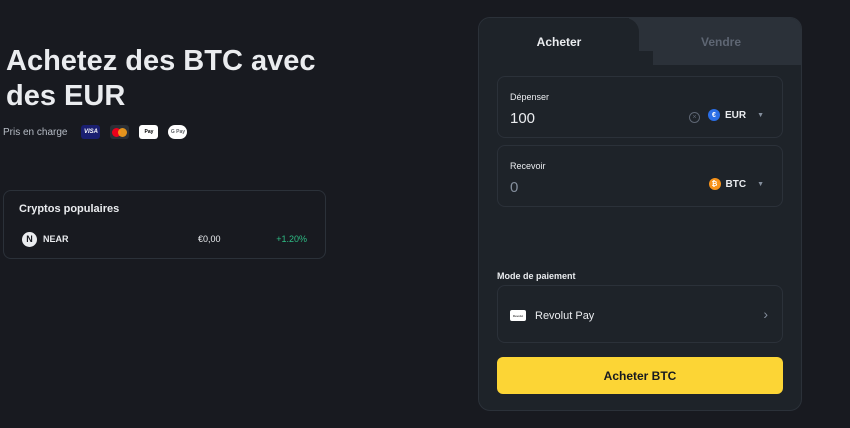 The height and width of the screenshot is (428, 850). I want to click on payment-method-select: Revolut Revolut Pay ›, so click(640, 314).